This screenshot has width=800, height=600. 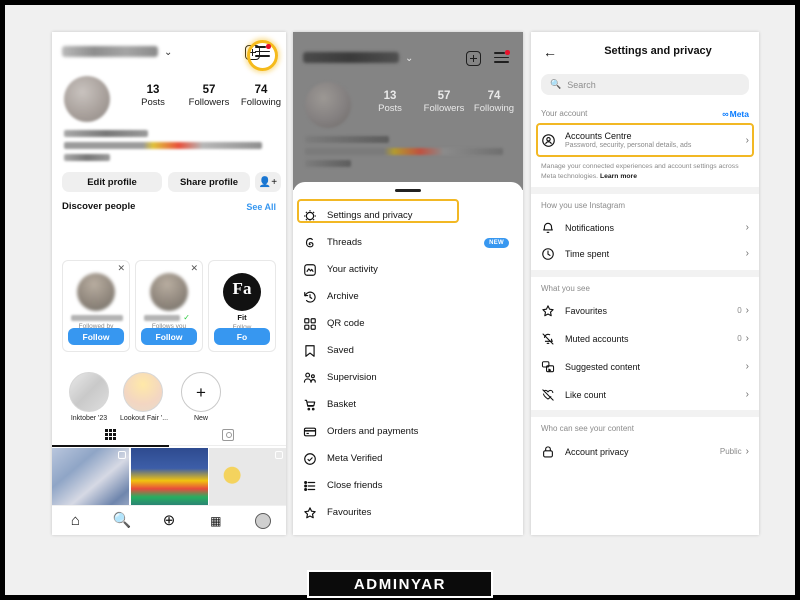 What do you see at coordinates (268, 182) in the screenshot?
I see `add-person-icon: 👤+` at bounding box center [268, 182].